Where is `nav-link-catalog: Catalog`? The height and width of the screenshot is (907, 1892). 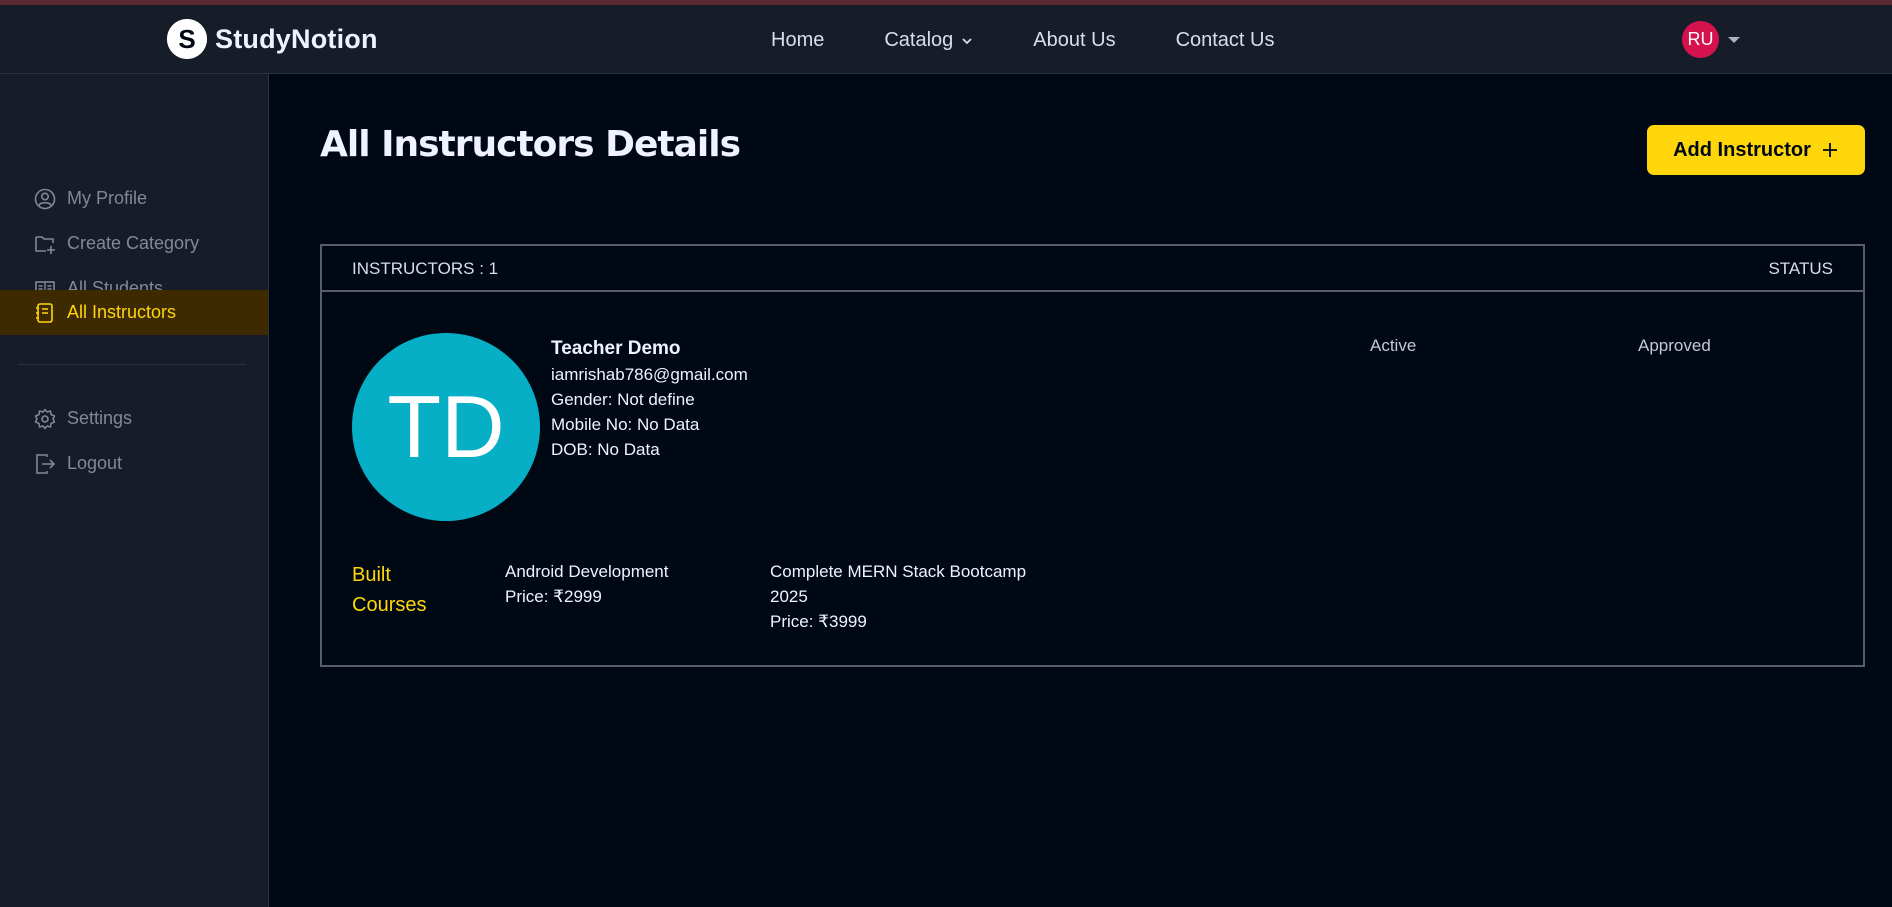 nav-link-catalog: Catalog is located at coordinates (928, 40).